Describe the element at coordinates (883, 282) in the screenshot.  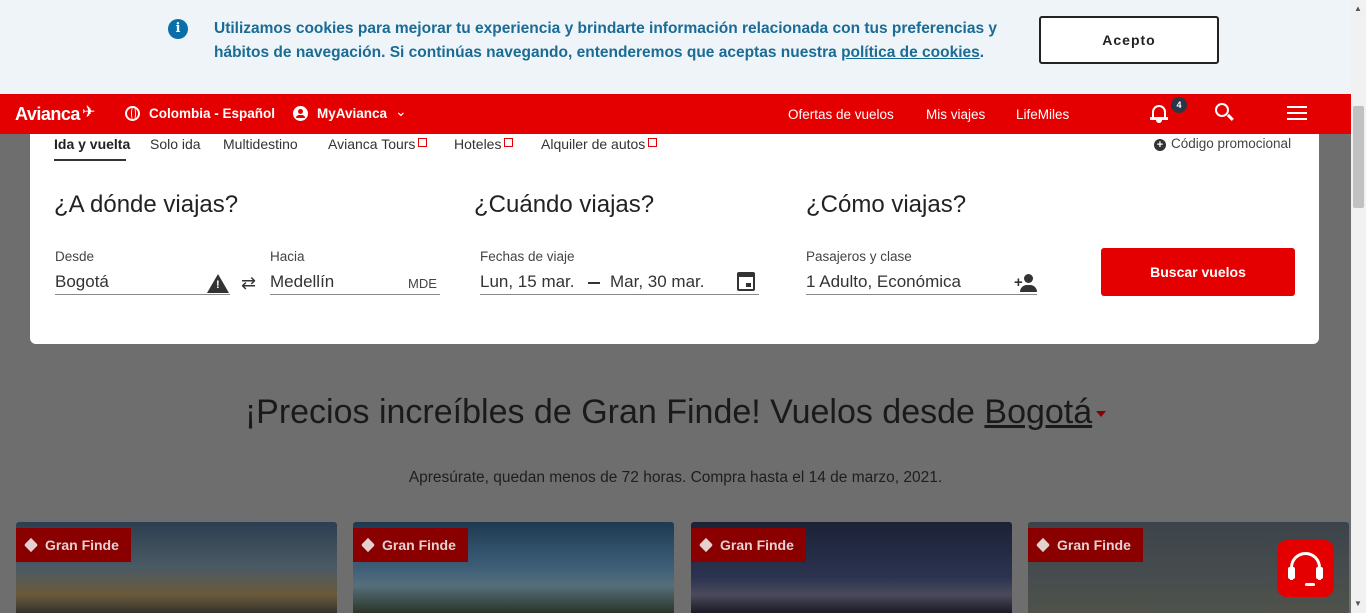
I see `passengers-field: 1 Adulto, Económica` at that location.